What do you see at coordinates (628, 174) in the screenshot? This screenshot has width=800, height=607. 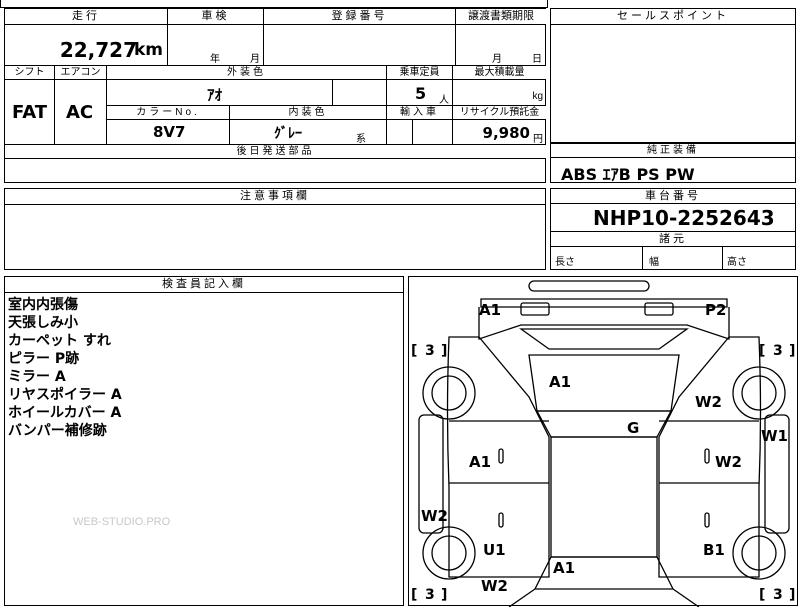 I see `equipment-value: ABS ｴｱB PS PW` at bounding box center [628, 174].